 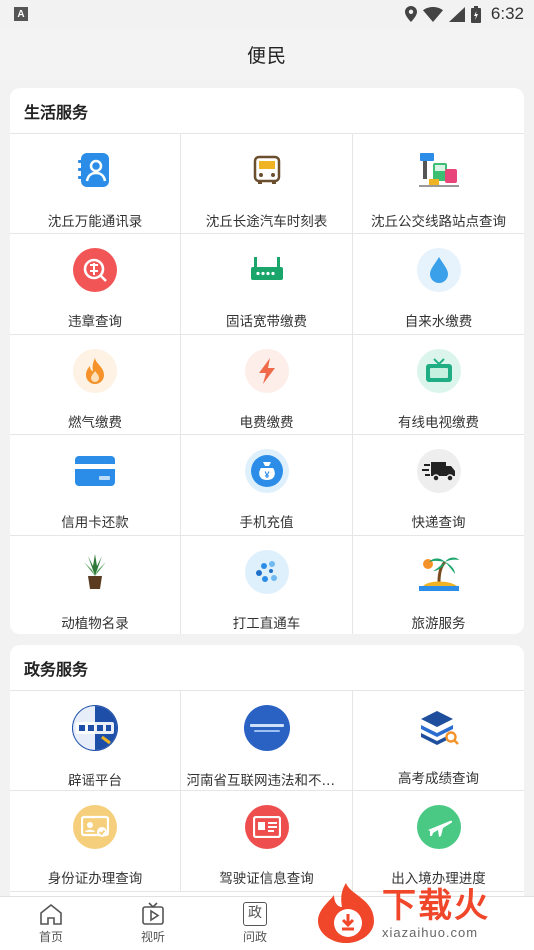 I want to click on service-coach-timetable: 沈丘长途汽车时刻表, so click(x=267, y=184).